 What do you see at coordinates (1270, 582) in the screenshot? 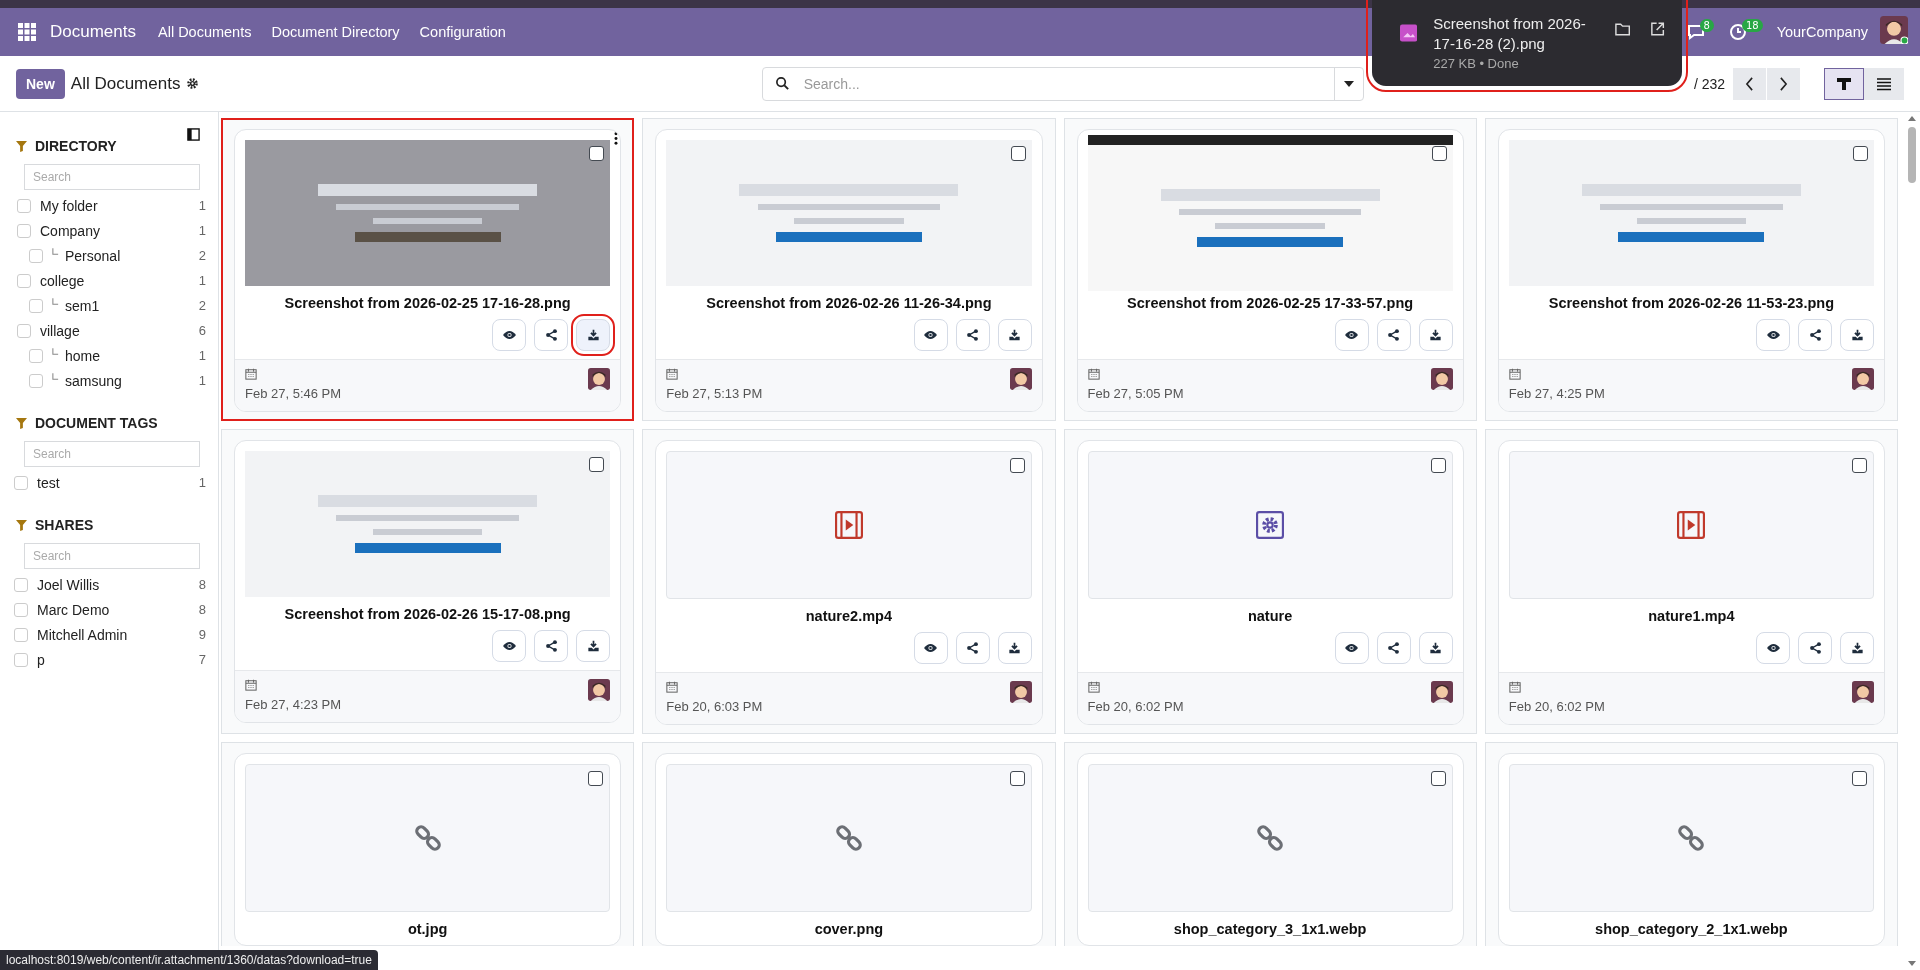
I see `document-card: nature Feb 20, 6:02 PM` at bounding box center [1270, 582].